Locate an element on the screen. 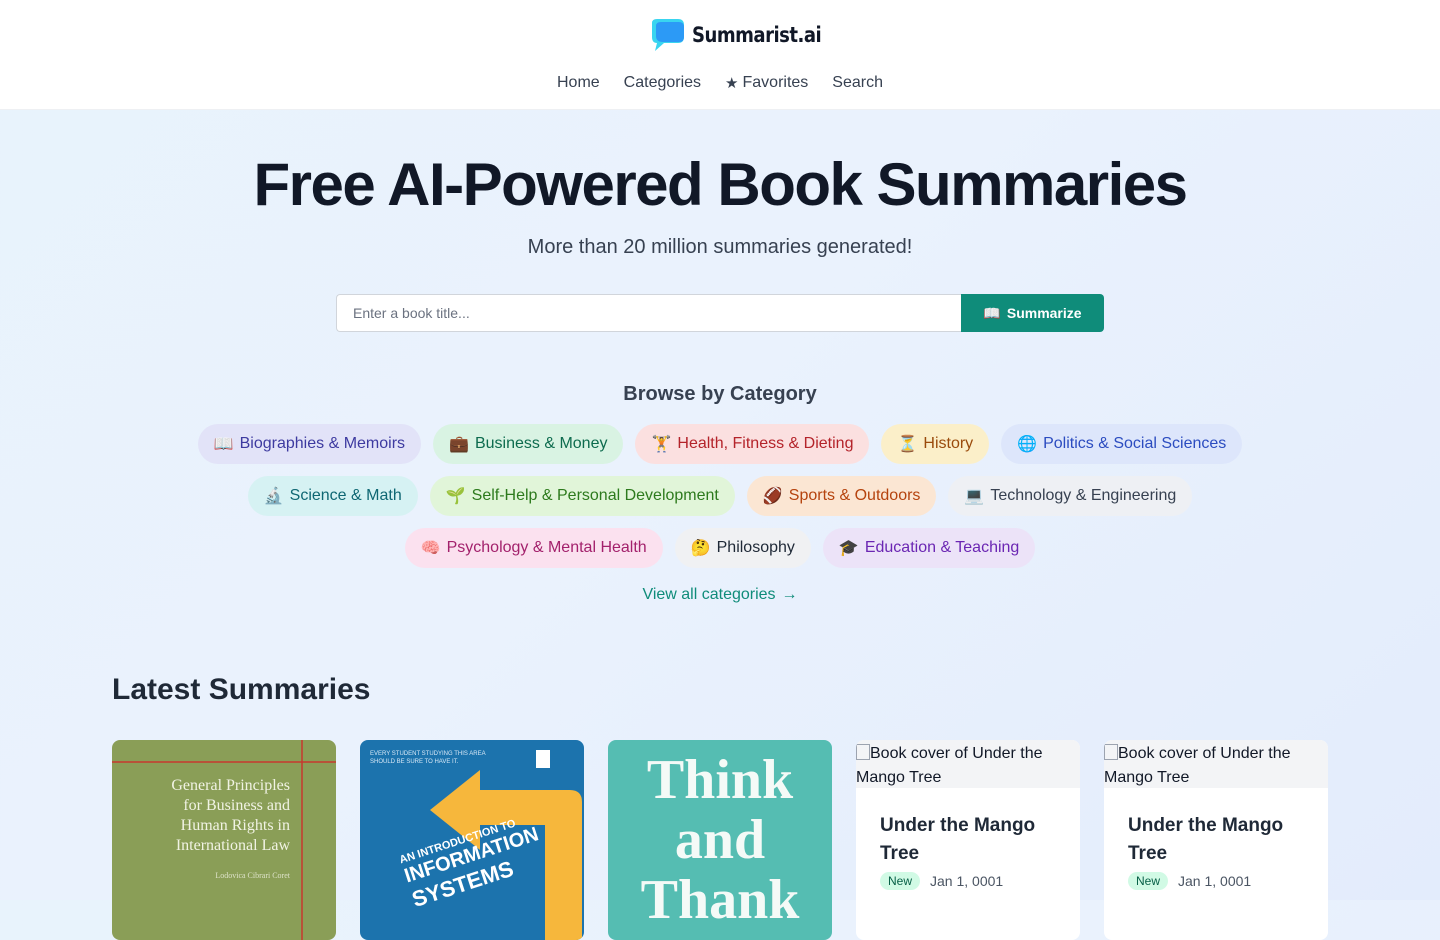 The image size is (1440, 940). category-label: Sports & Outdoors is located at coordinates (854, 495).